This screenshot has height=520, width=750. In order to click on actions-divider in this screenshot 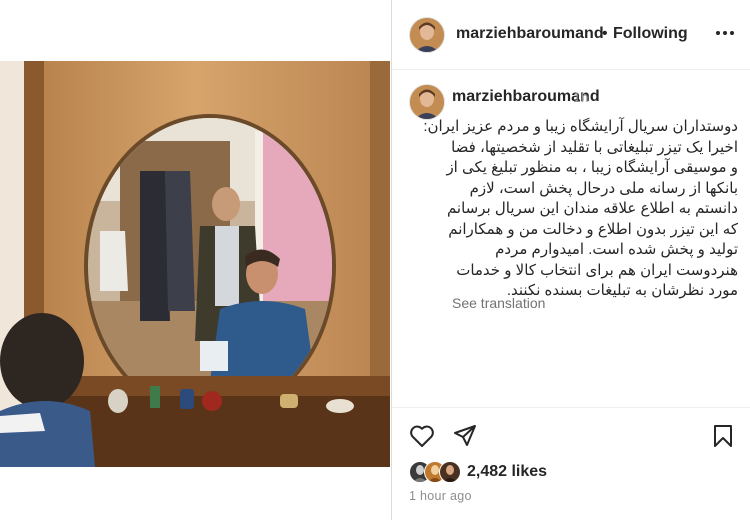, I will do `click(571, 407)`.